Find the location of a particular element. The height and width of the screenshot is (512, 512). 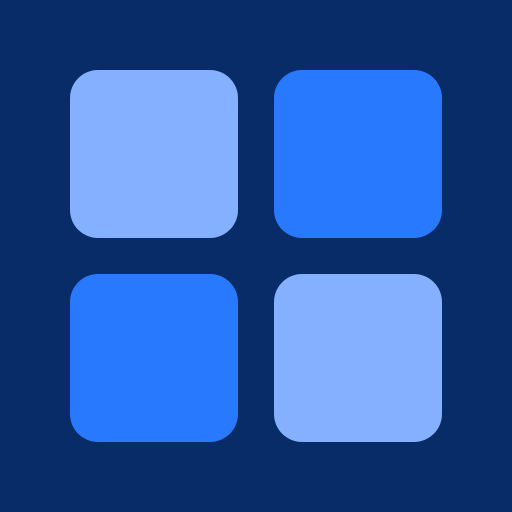

grid-tile-bottom-left is located at coordinates (154, 358).